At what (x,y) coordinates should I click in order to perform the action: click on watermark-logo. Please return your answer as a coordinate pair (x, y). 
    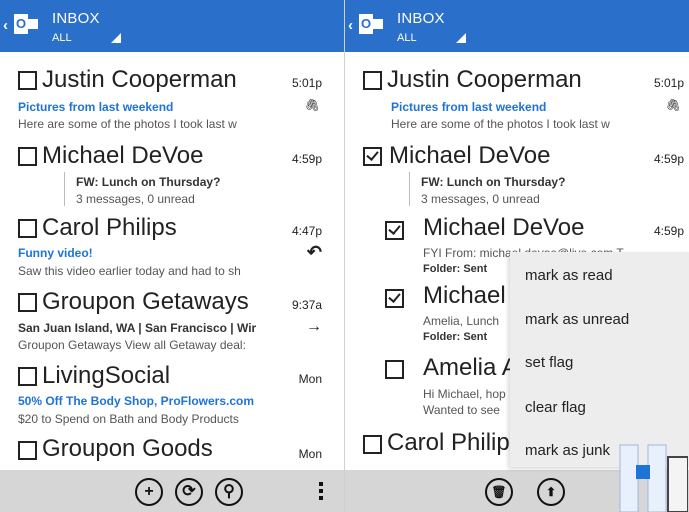
    Looking at the image, I should click on (653, 478).